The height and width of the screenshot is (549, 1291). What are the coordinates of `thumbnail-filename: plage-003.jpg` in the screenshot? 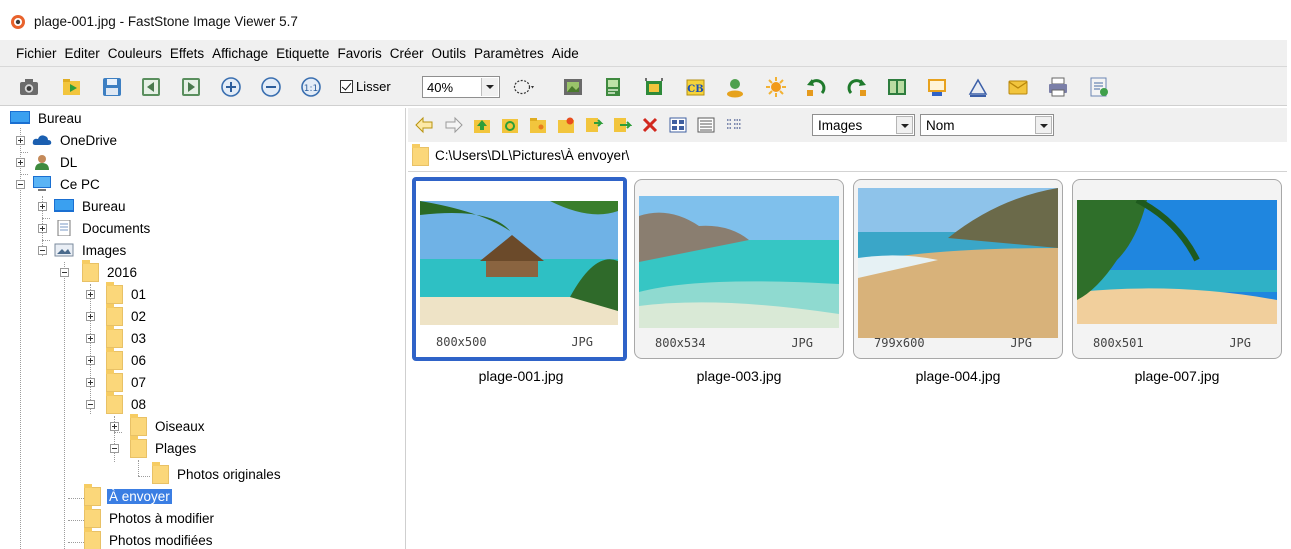 It's located at (739, 376).